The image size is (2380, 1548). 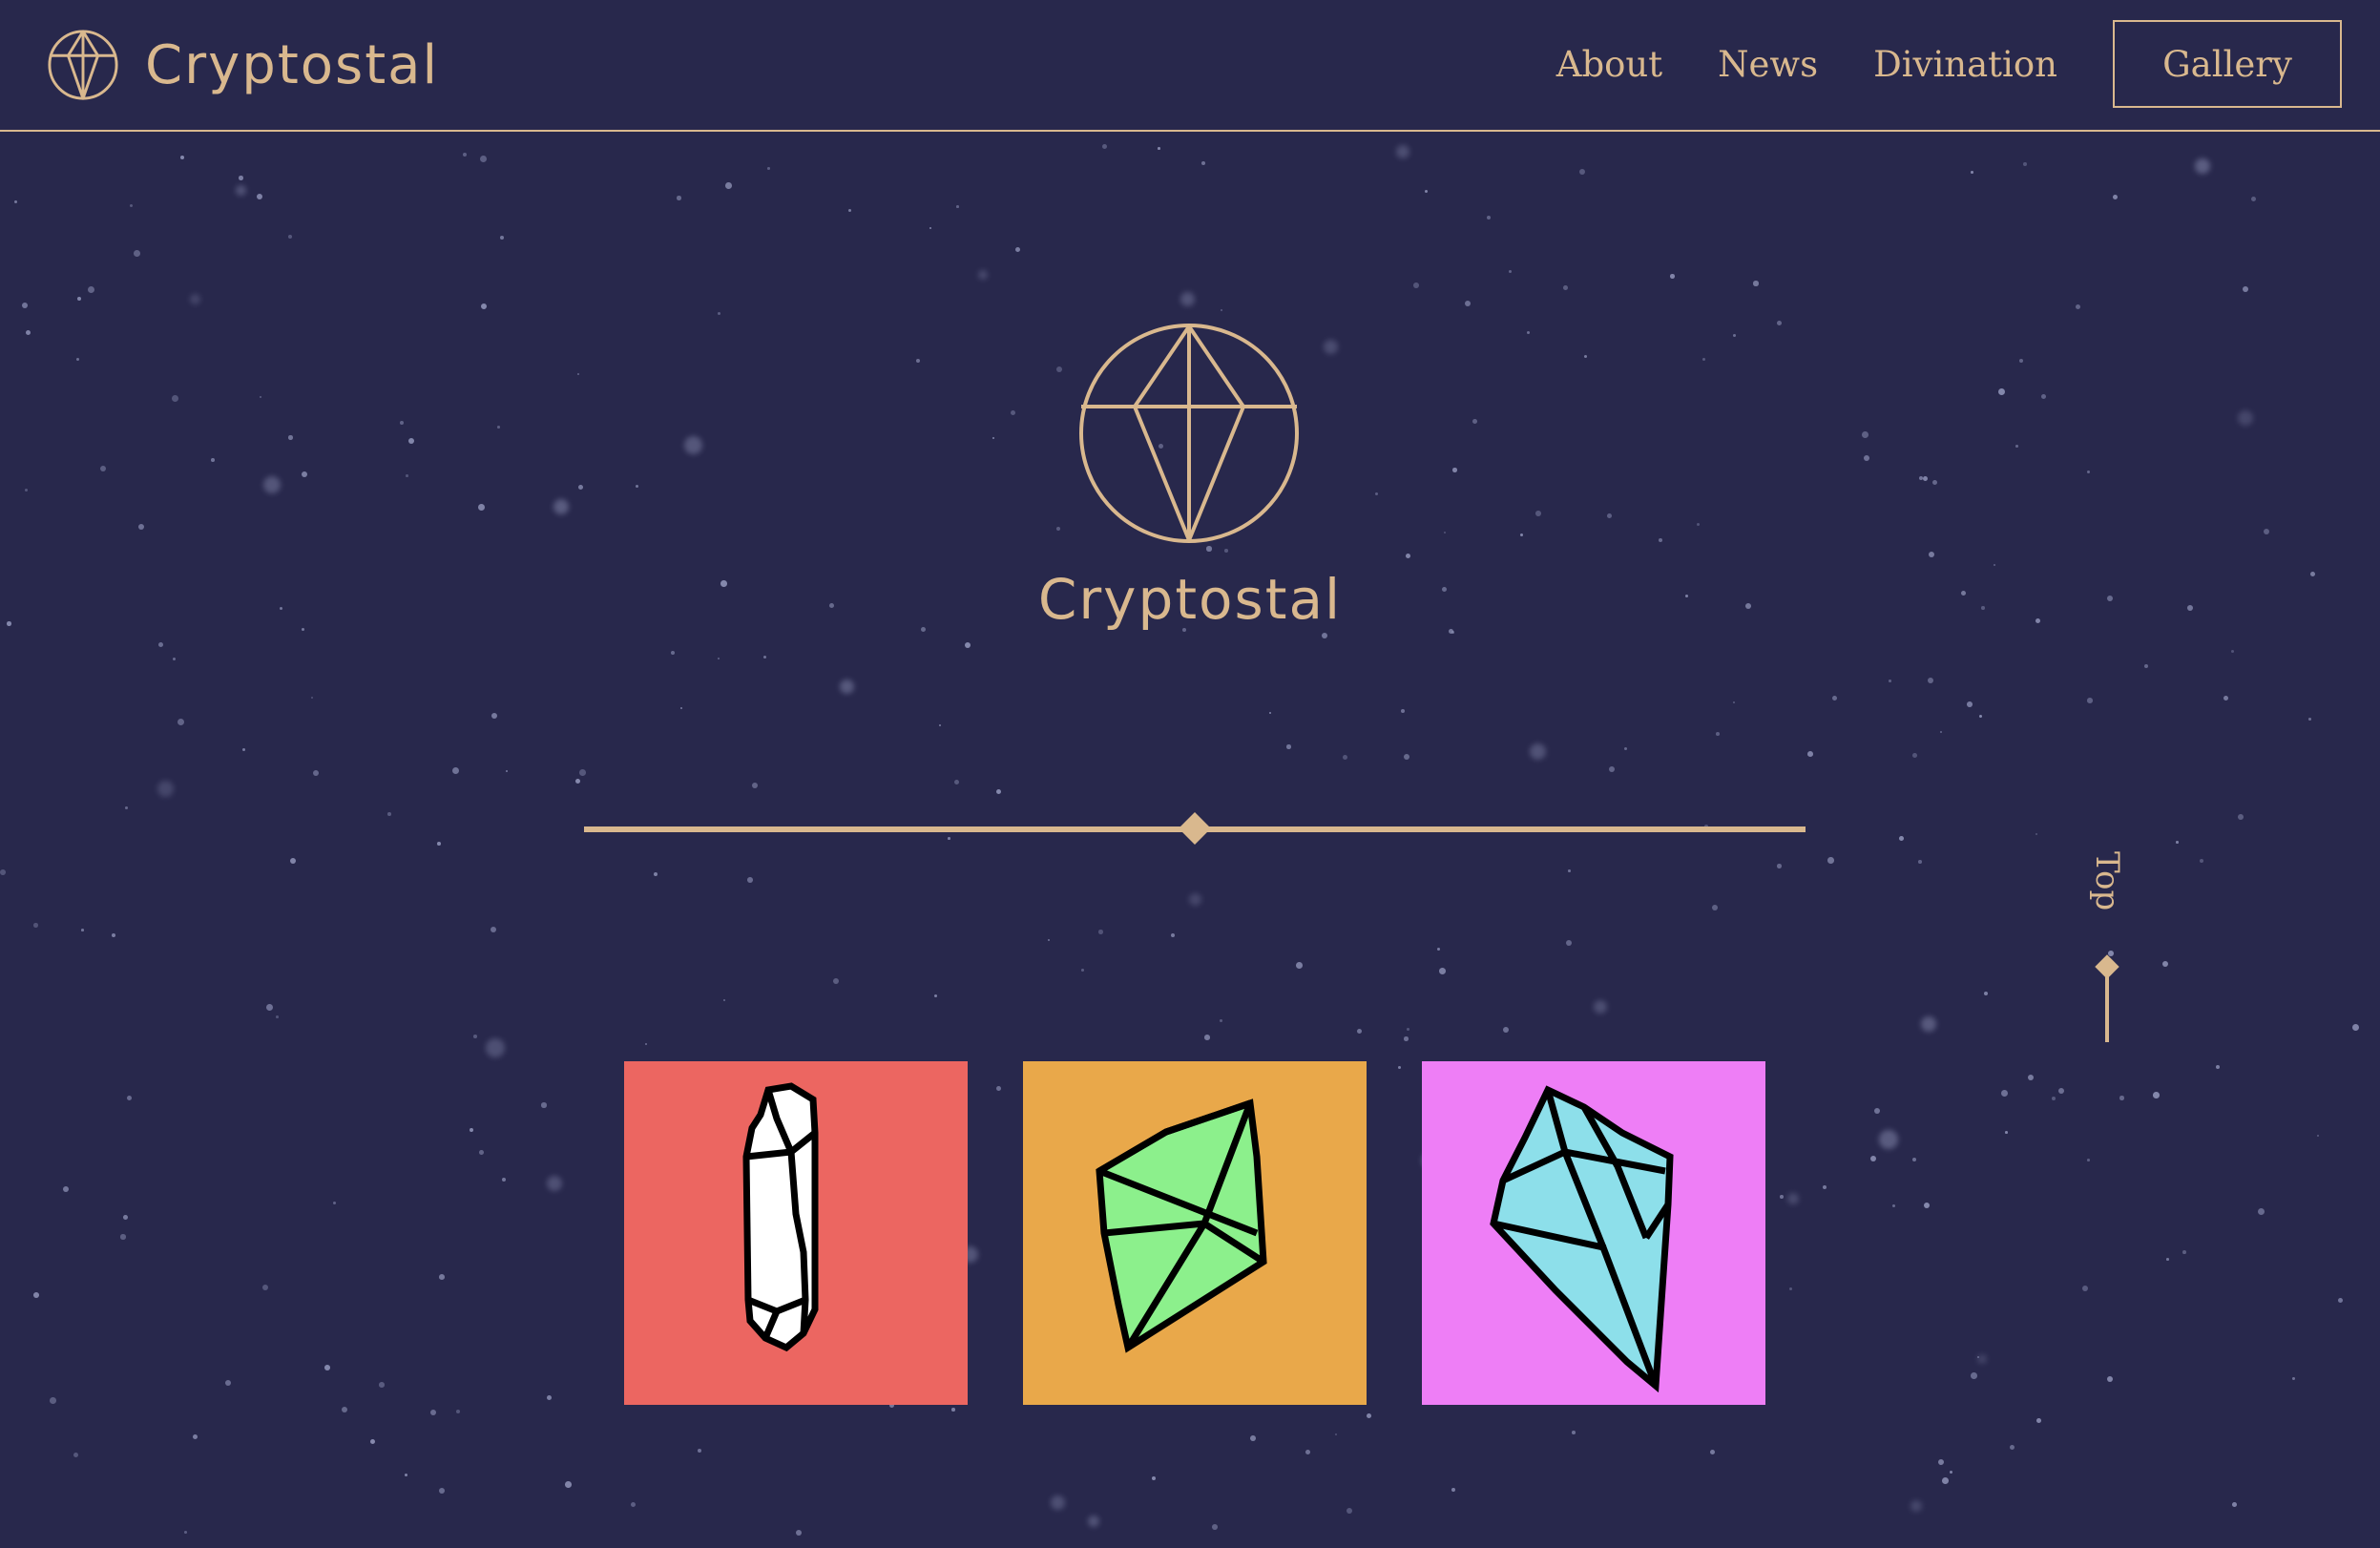 I want to click on scroll-top-button: Top, so click(x=2109, y=954).